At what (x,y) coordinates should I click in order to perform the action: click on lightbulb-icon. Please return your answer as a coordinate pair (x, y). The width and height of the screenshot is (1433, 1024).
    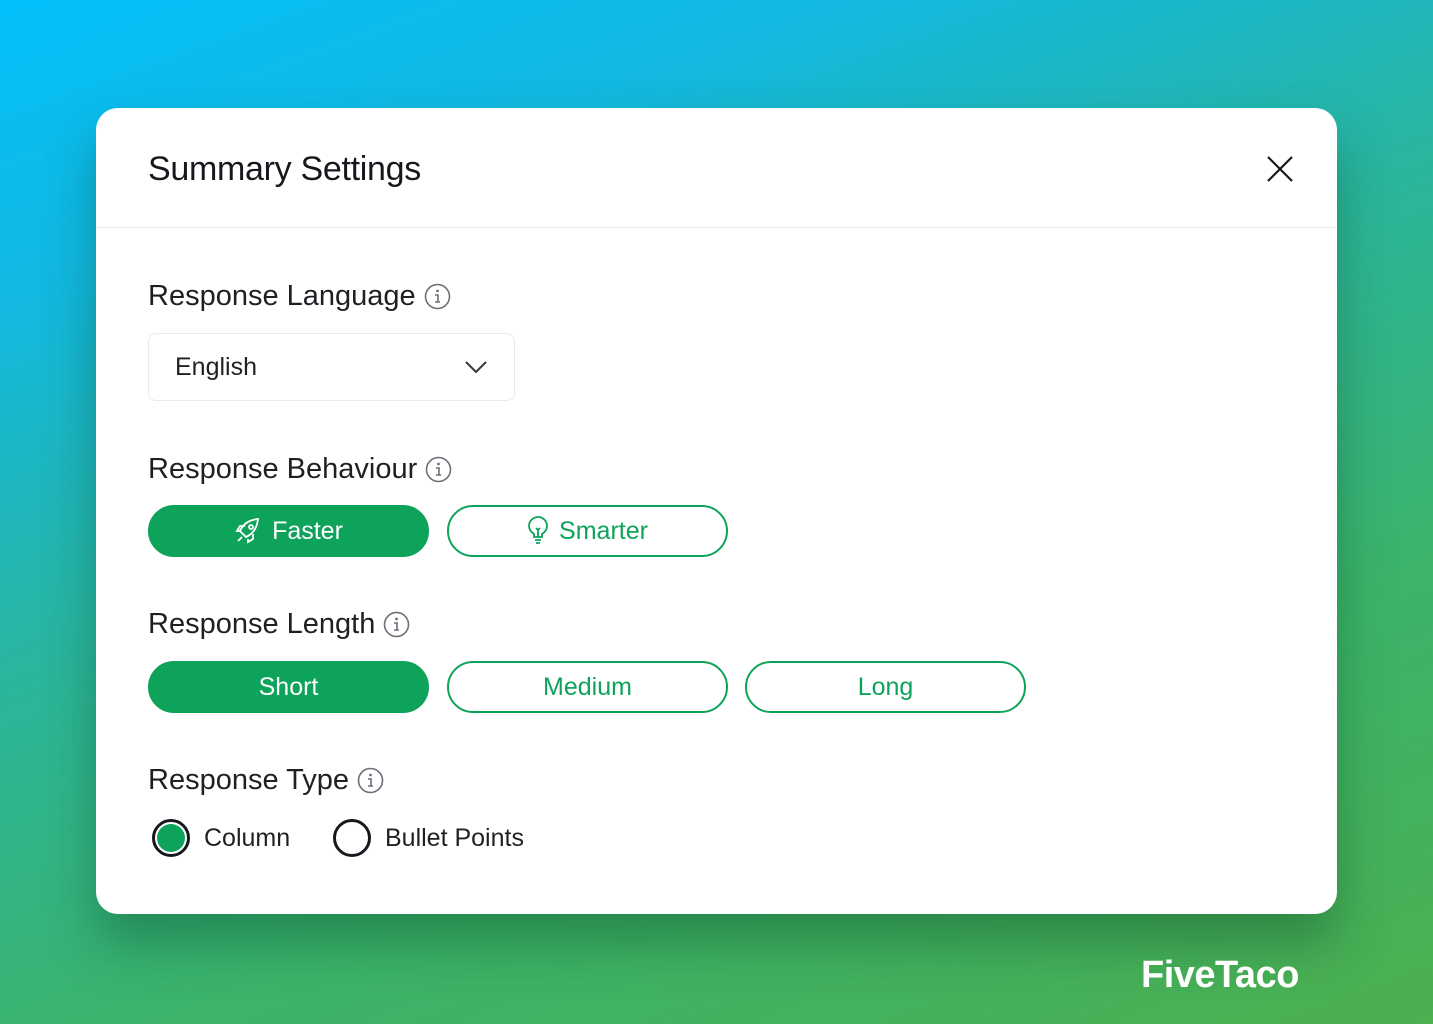
    Looking at the image, I should click on (538, 530).